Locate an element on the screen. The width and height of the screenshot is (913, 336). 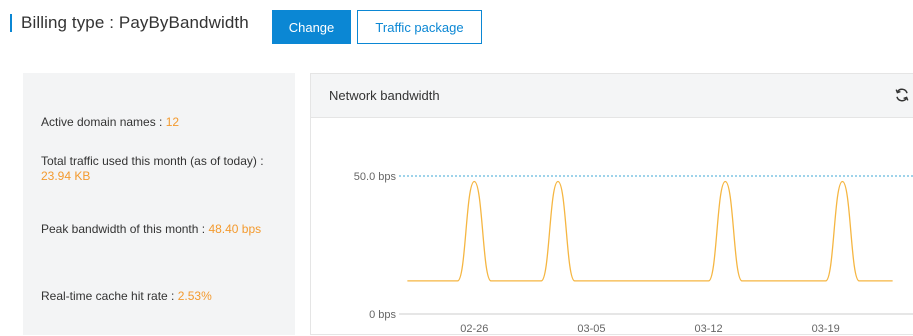
x-tick-label: 03-05 is located at coordinates (591, 329).